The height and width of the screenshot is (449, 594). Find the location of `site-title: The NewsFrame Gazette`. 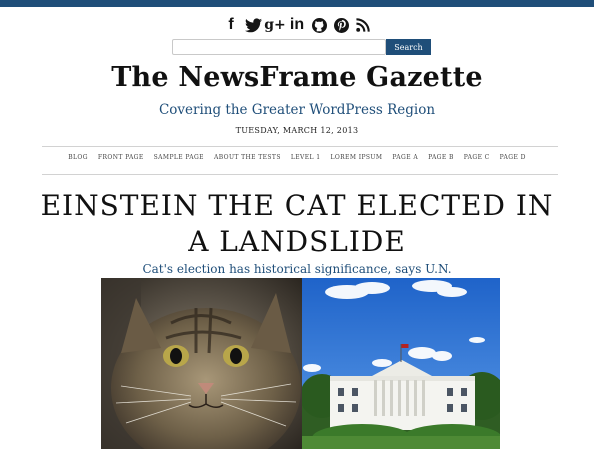

site-title: The NewsFrame Gazette is located at coordinates (297, 78).